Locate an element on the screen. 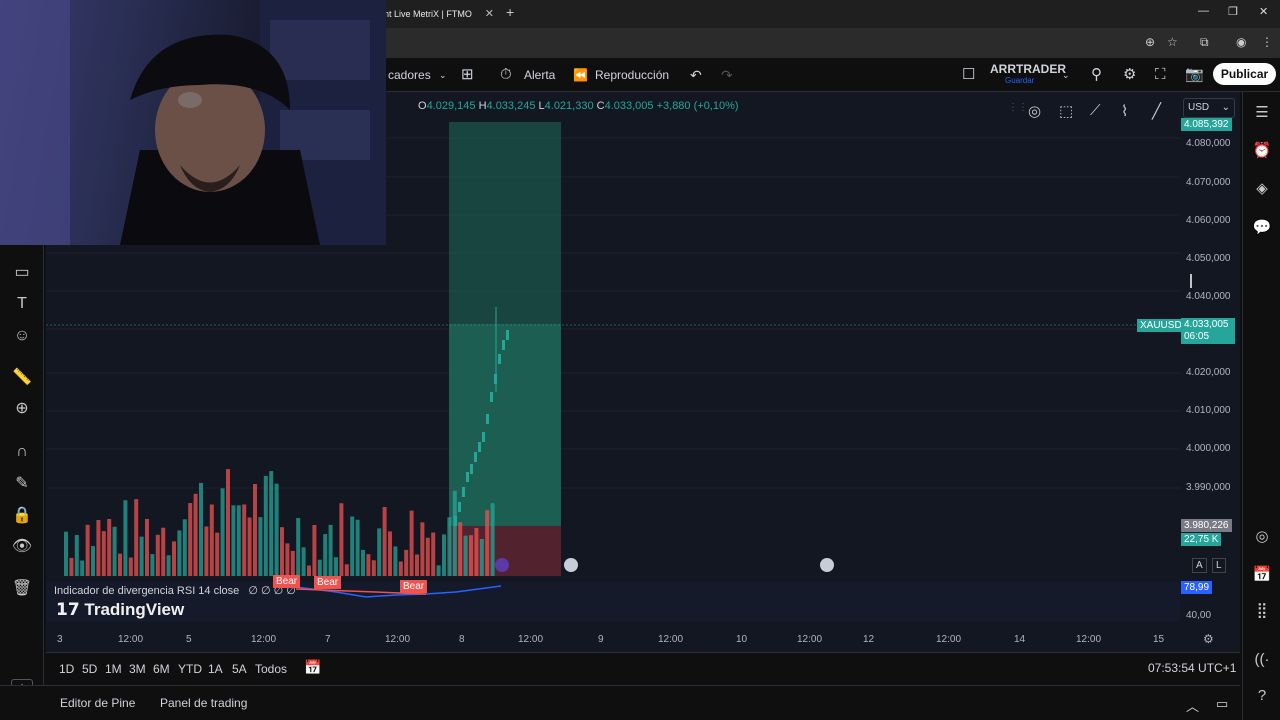  timeframe-5a: 5A is located at coordinates (239, 669).